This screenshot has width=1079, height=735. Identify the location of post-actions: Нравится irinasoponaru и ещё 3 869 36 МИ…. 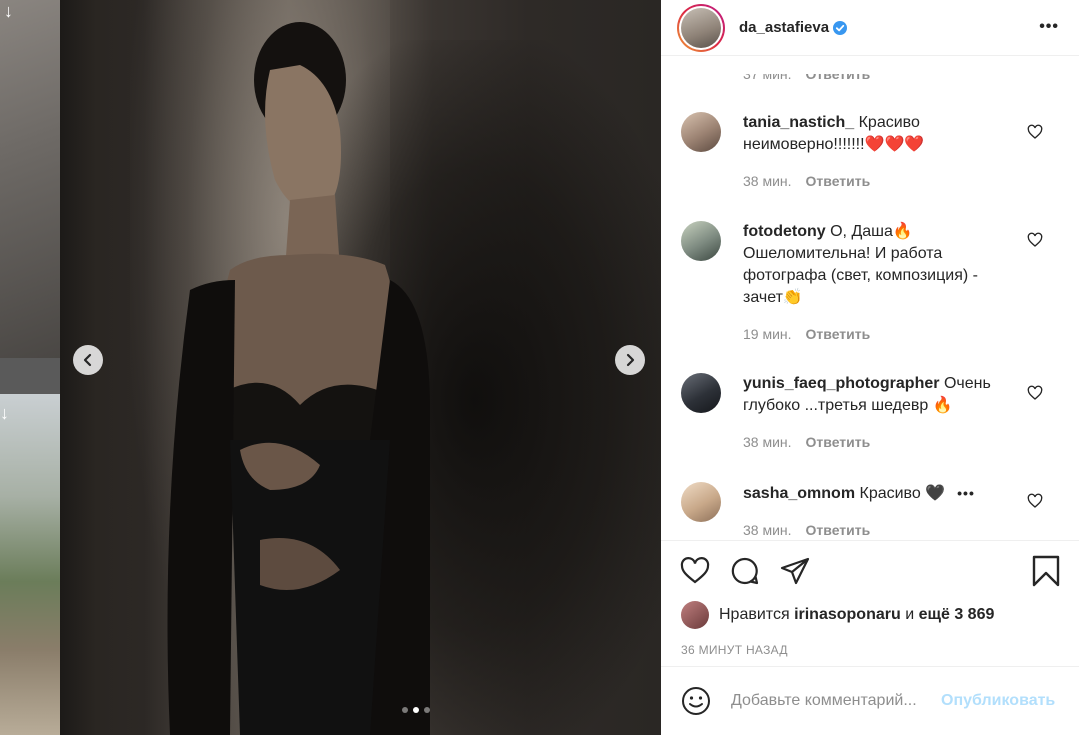
(870, 598).